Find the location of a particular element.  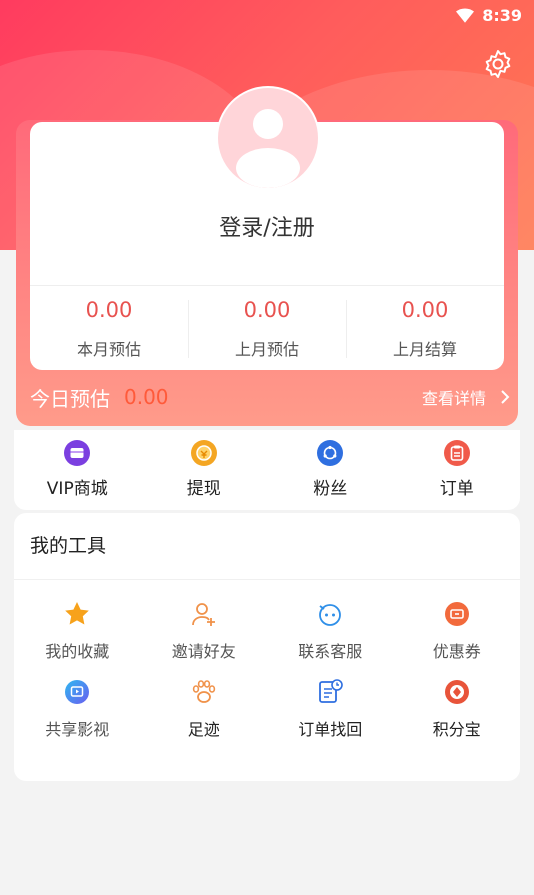

coupon-icon is located at coordinates (456, 614).